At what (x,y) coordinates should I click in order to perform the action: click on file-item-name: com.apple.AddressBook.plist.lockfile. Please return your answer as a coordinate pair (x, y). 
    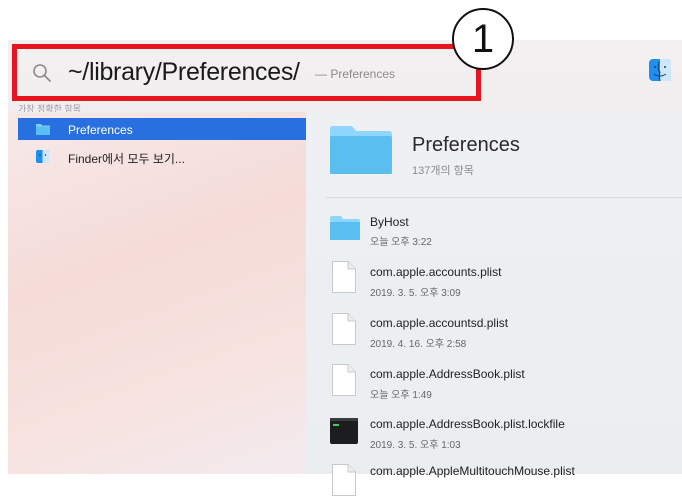
    Looking at the image, I should click on (467, 424).